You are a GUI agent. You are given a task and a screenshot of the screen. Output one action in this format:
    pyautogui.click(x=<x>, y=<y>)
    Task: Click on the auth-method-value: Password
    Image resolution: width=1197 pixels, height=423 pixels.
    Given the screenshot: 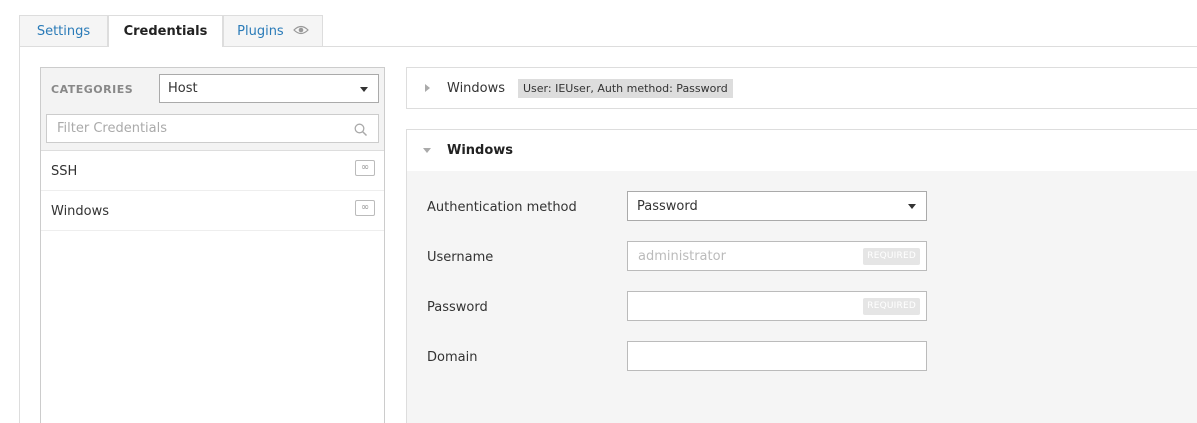 What is the action you would take?
    pyautogui.click(x=667, y=206)
    